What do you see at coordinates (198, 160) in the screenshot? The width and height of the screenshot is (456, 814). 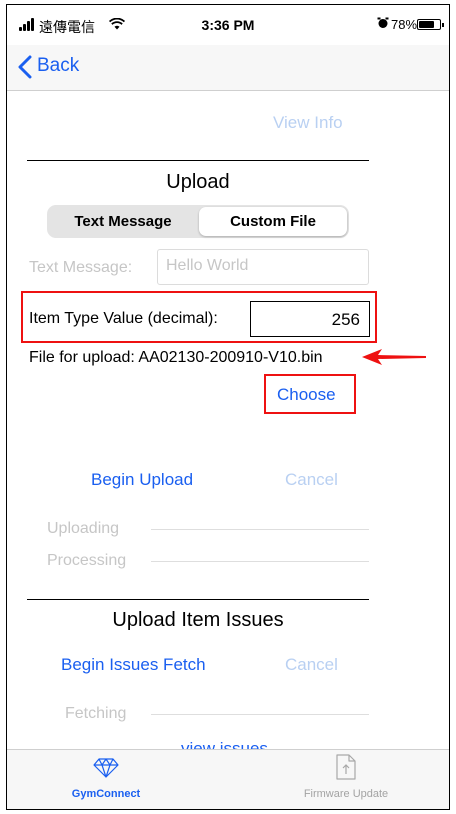 I see `upload-divider` at bounding box center [198, 160].